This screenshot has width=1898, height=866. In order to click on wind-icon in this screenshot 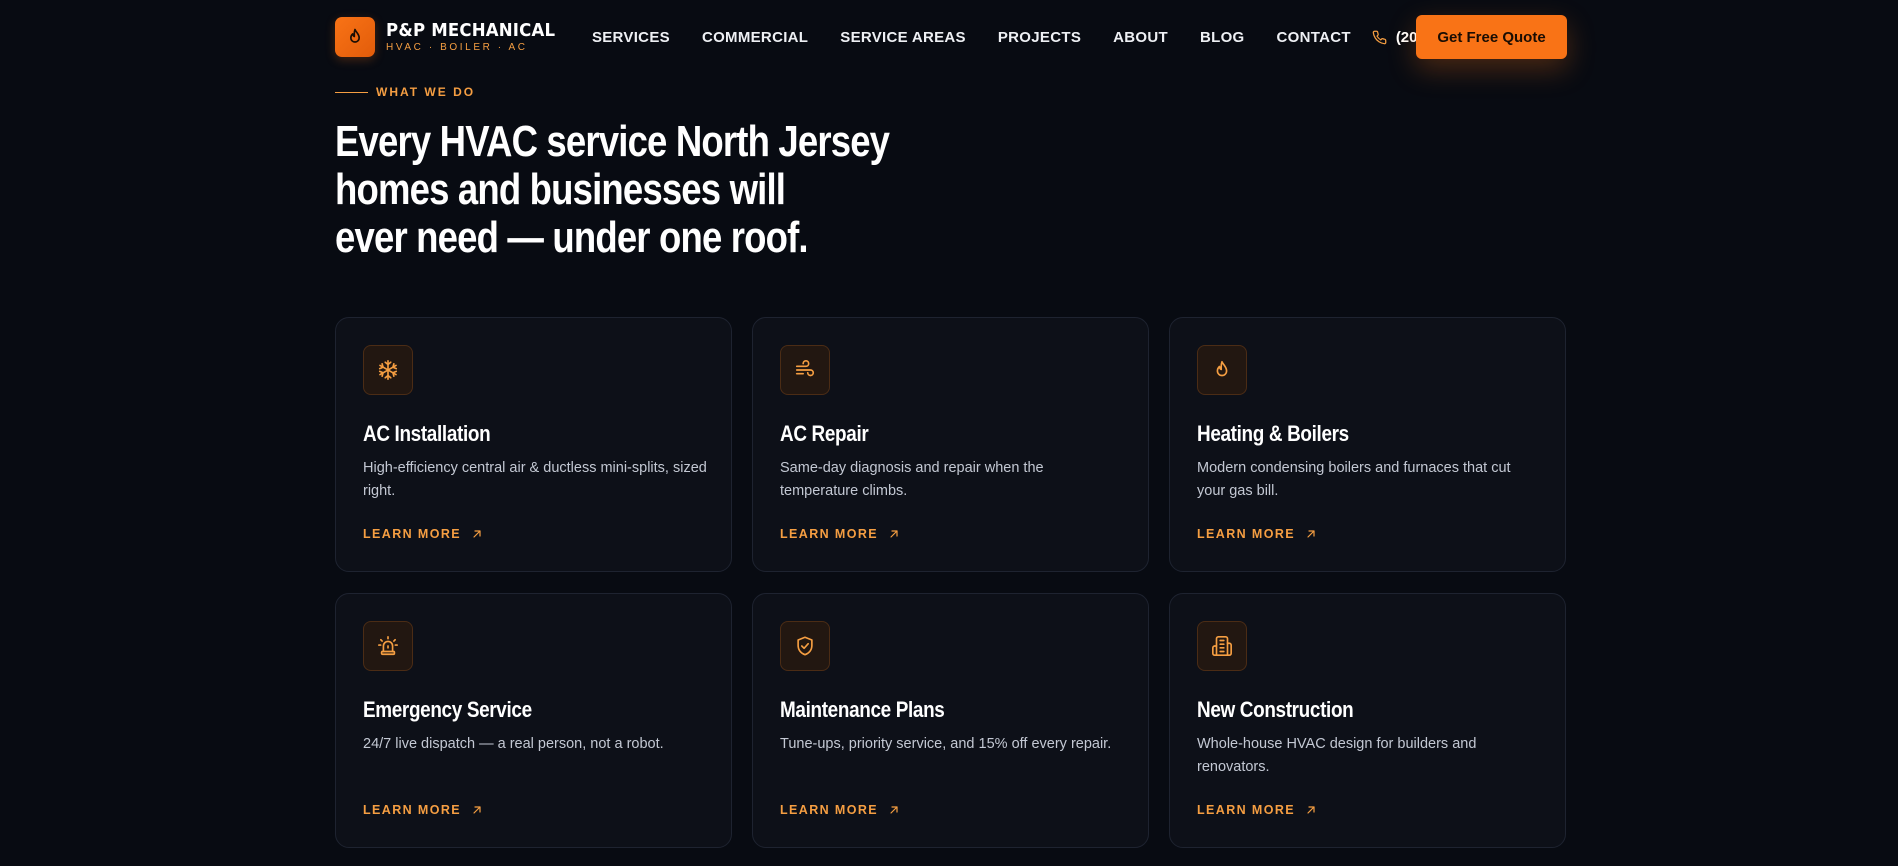, I will do `click(805, 370)`.